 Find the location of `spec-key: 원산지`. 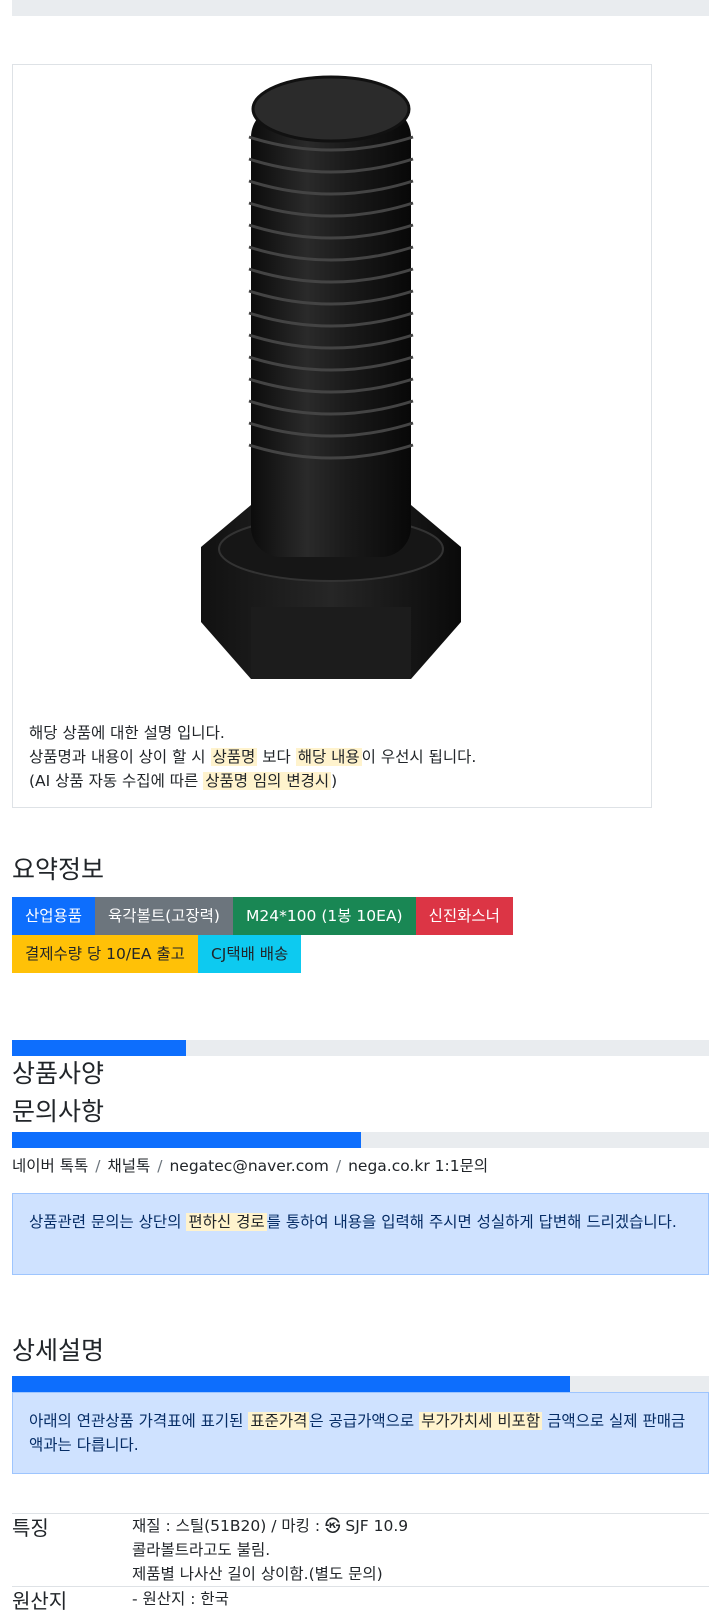

spec-key: 원산지 is located at coordinates (40, 1601).